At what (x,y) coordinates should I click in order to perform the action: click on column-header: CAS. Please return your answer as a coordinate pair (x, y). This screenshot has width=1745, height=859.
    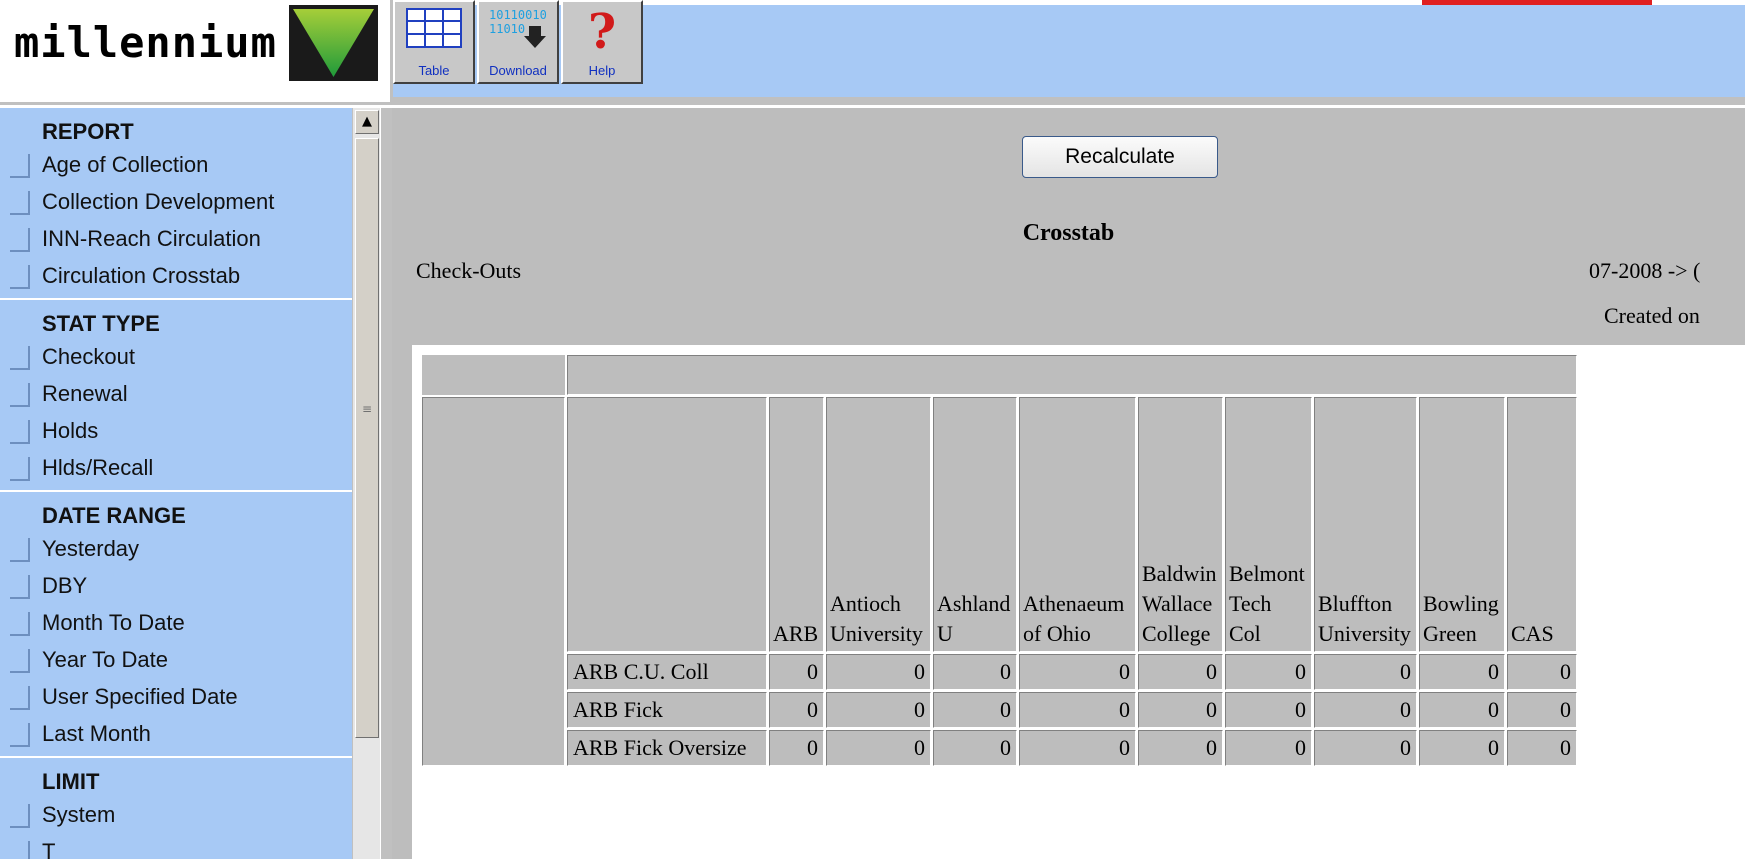
    Looking at the image, I should click on (1542, 524).